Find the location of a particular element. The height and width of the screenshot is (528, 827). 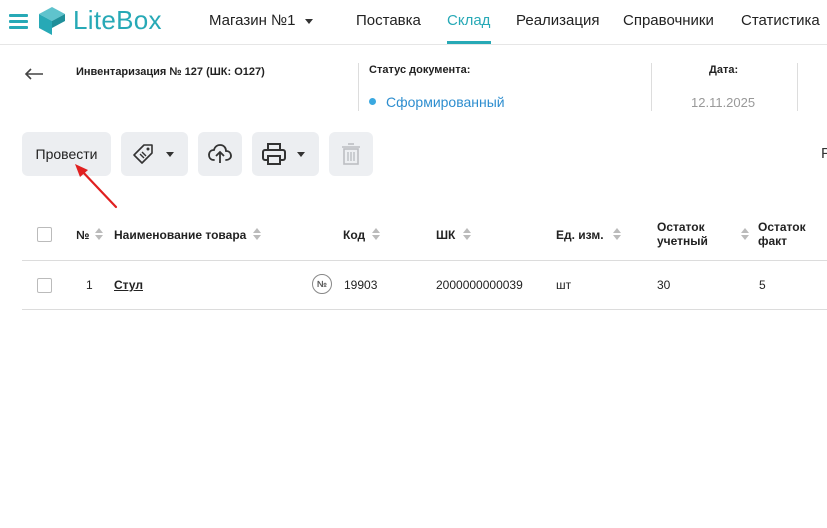

document-title: Инвентаризация № 127 (ШК: О127) is located at coordinates (170, 72).